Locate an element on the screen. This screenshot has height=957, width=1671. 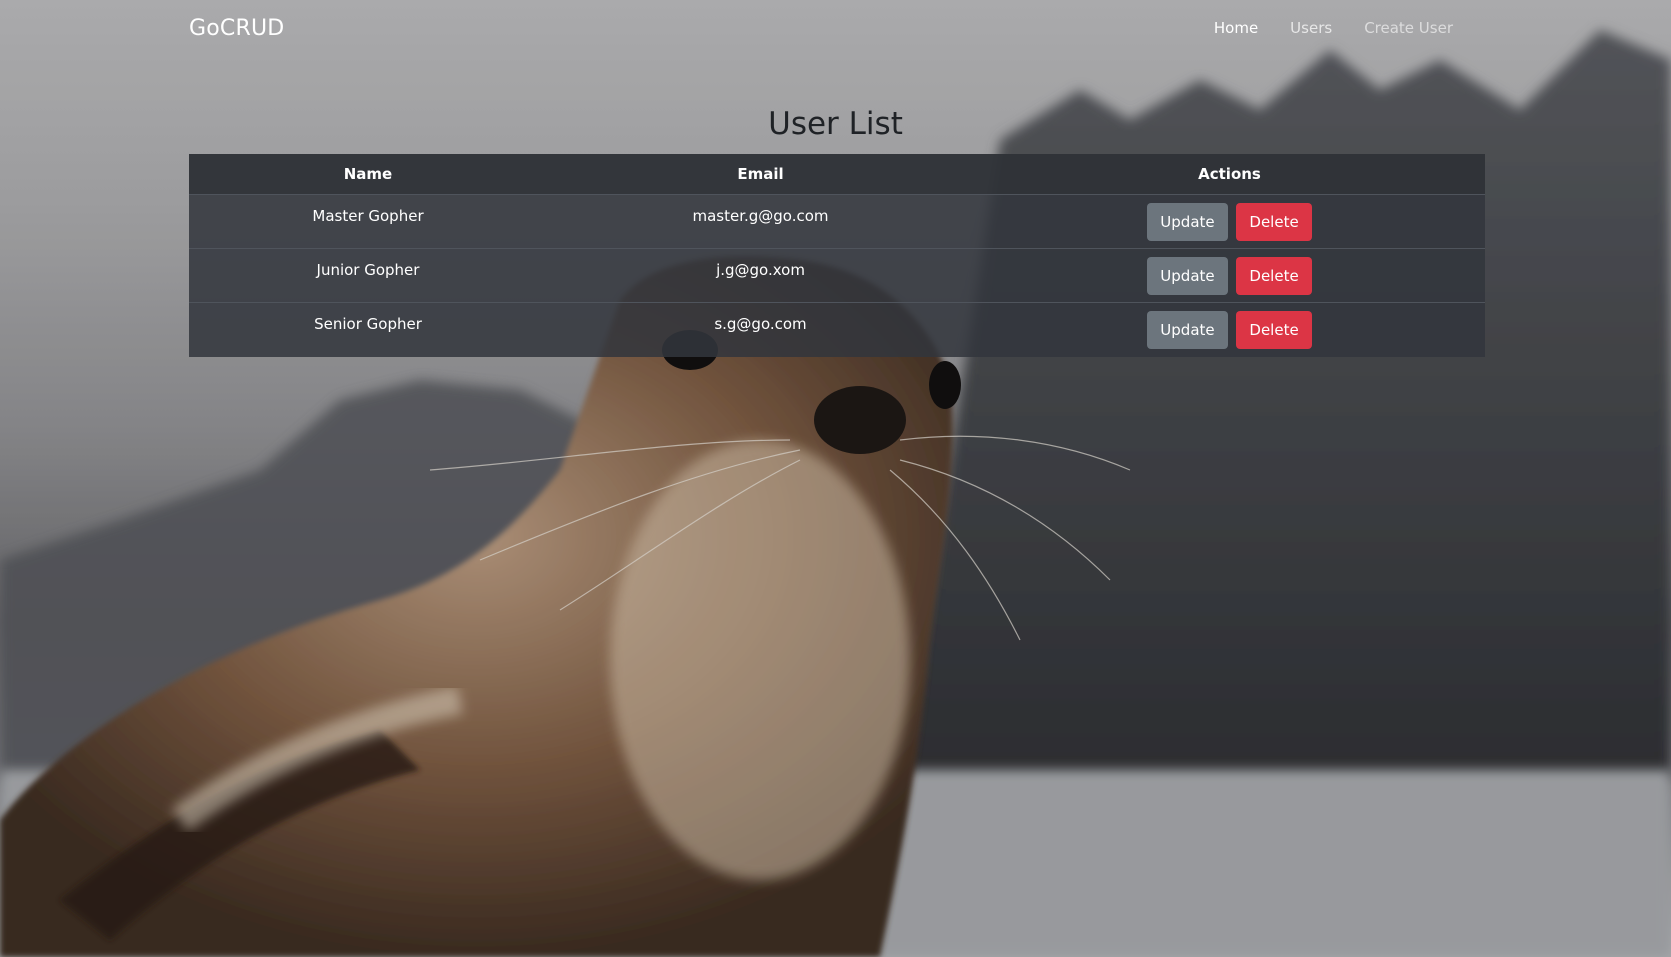
column-header-actions: Actions is located at coordinates (1229, 174).